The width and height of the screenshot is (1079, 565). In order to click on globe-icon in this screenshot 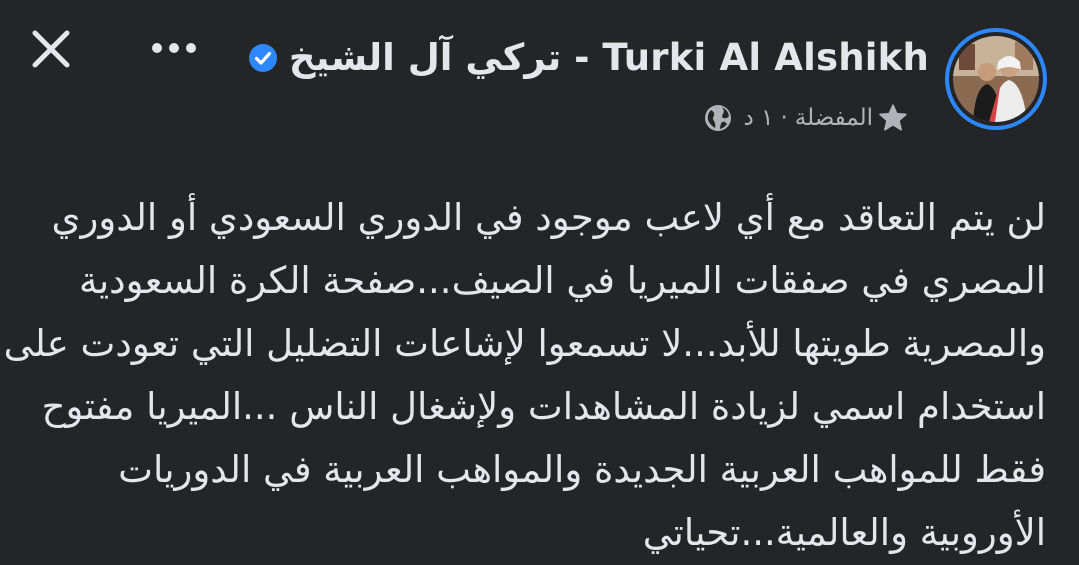, I will do `click(717, 118)`.